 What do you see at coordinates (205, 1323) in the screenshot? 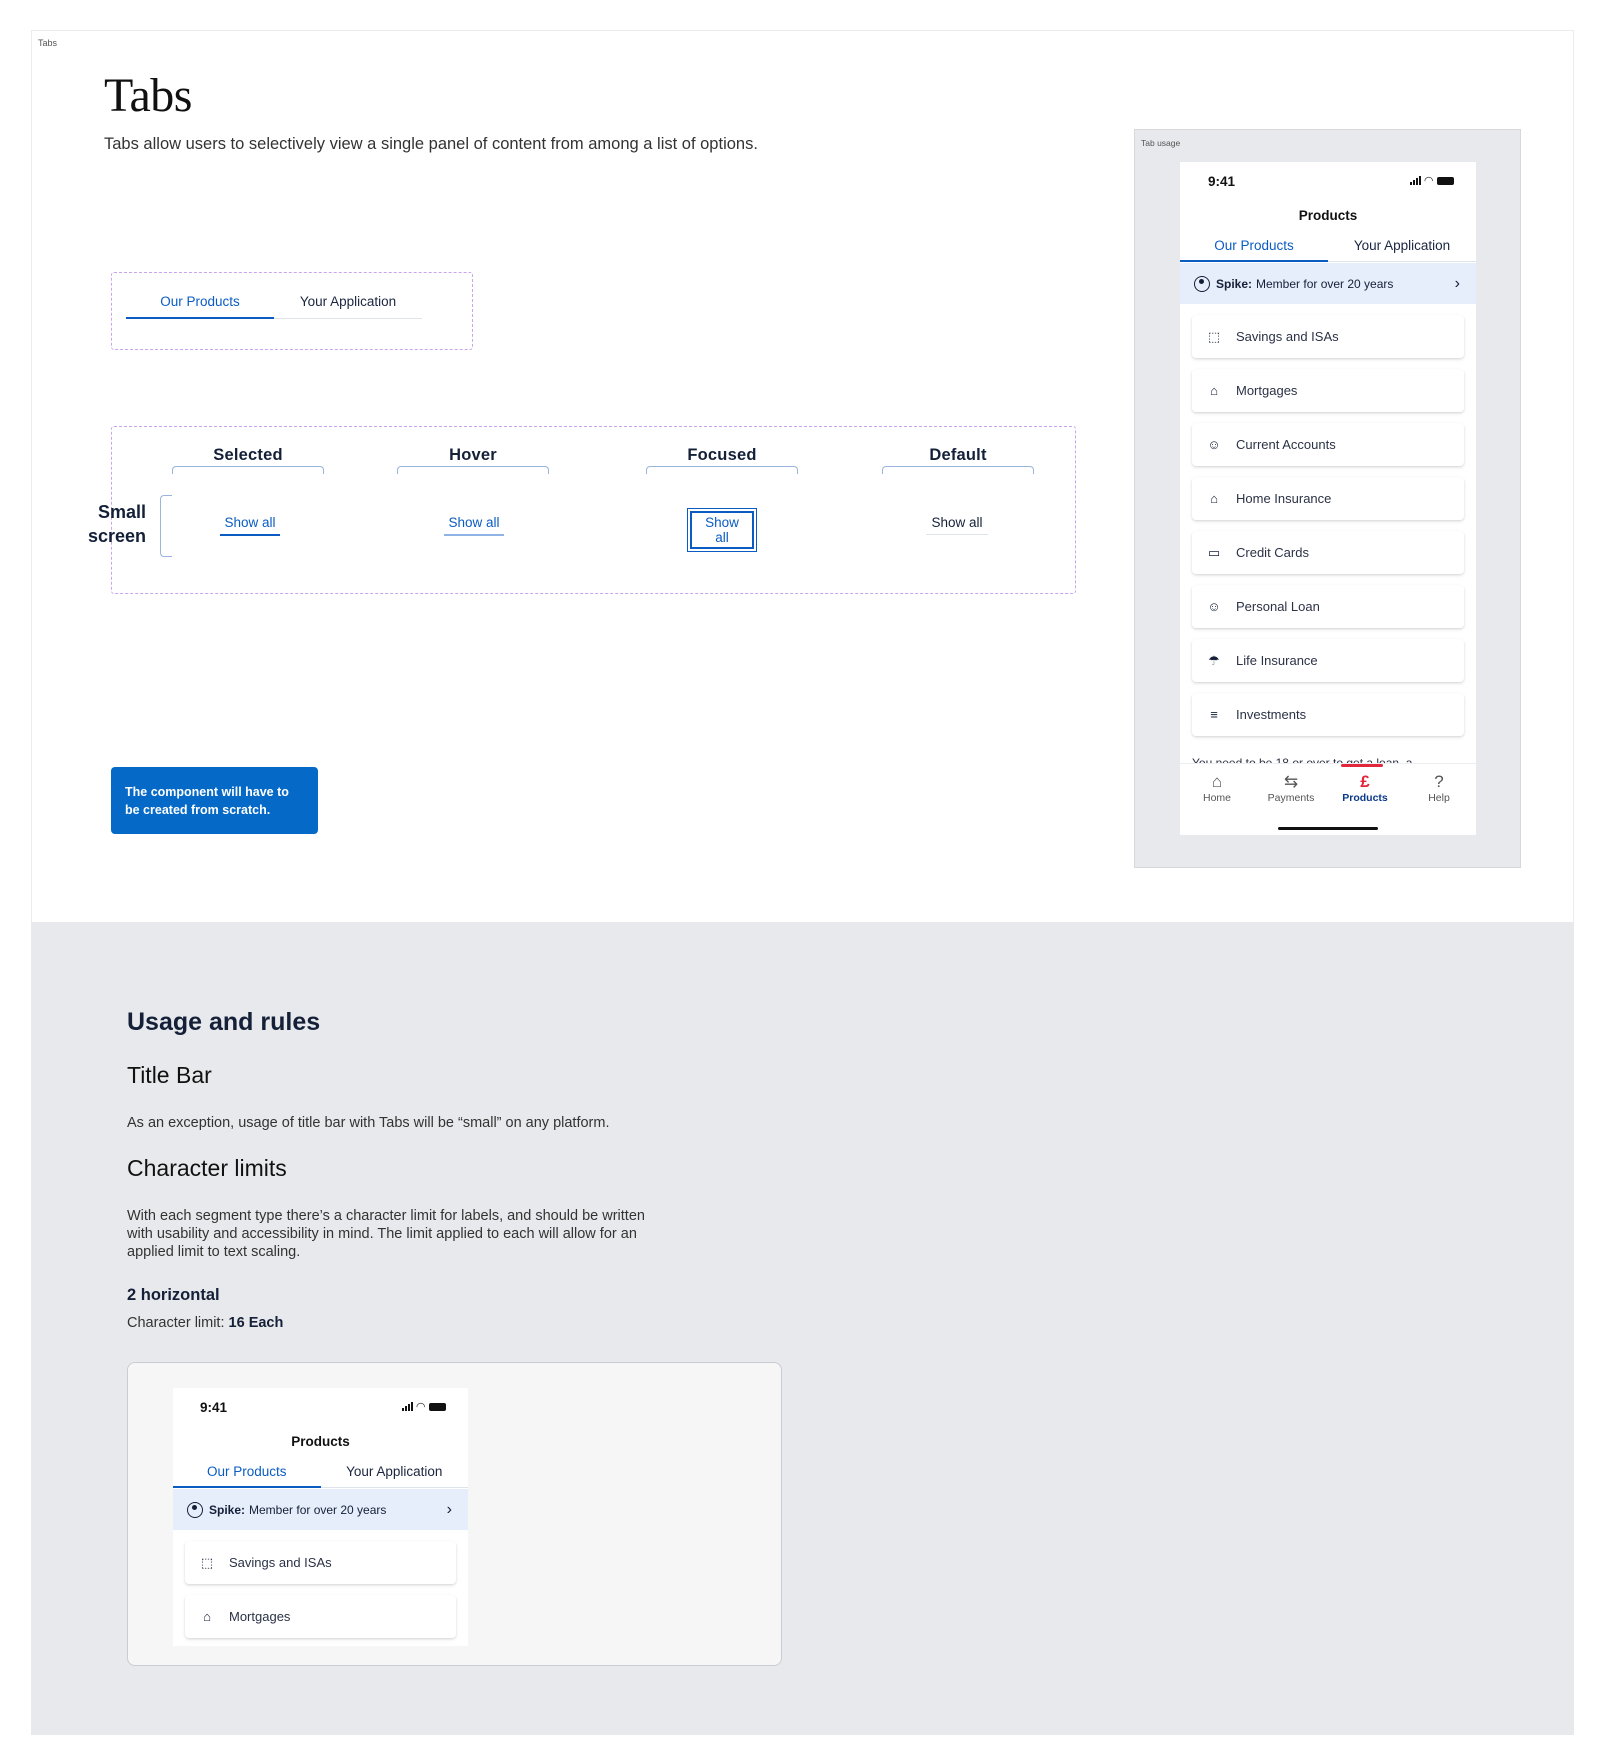
I see `character-limit-line: Character limit: 16 Each` at bounding box center [205, 1323].